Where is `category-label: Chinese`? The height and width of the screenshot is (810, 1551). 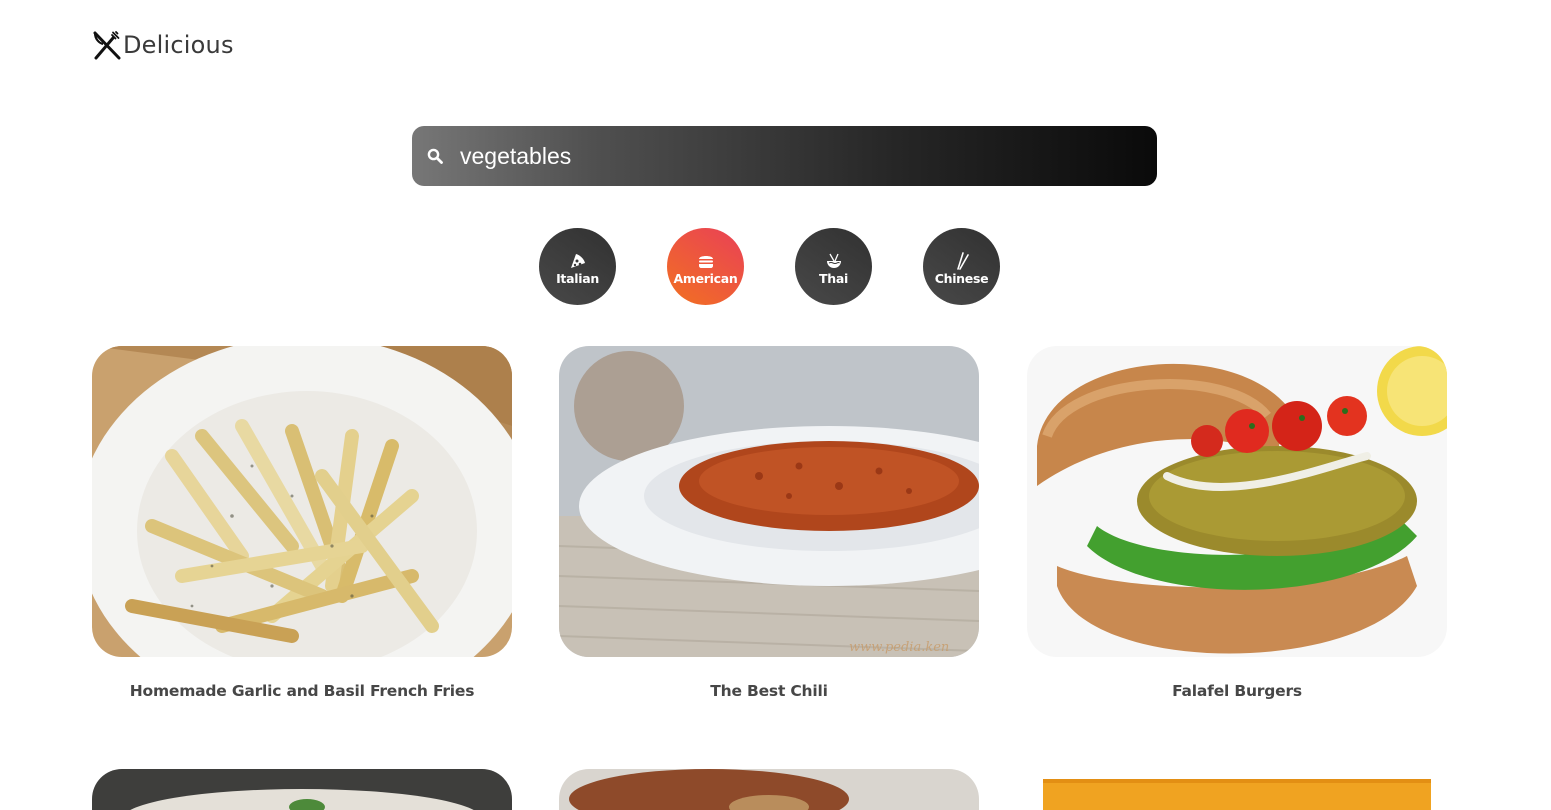 category-label: Chinese is located at coordinates (961, 278).